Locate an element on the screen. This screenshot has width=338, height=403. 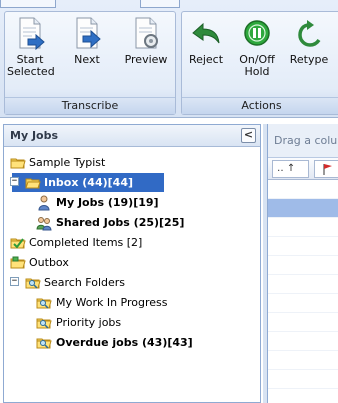
column-header-sort: ‥ ↑ is located at coordinates (290, 169).